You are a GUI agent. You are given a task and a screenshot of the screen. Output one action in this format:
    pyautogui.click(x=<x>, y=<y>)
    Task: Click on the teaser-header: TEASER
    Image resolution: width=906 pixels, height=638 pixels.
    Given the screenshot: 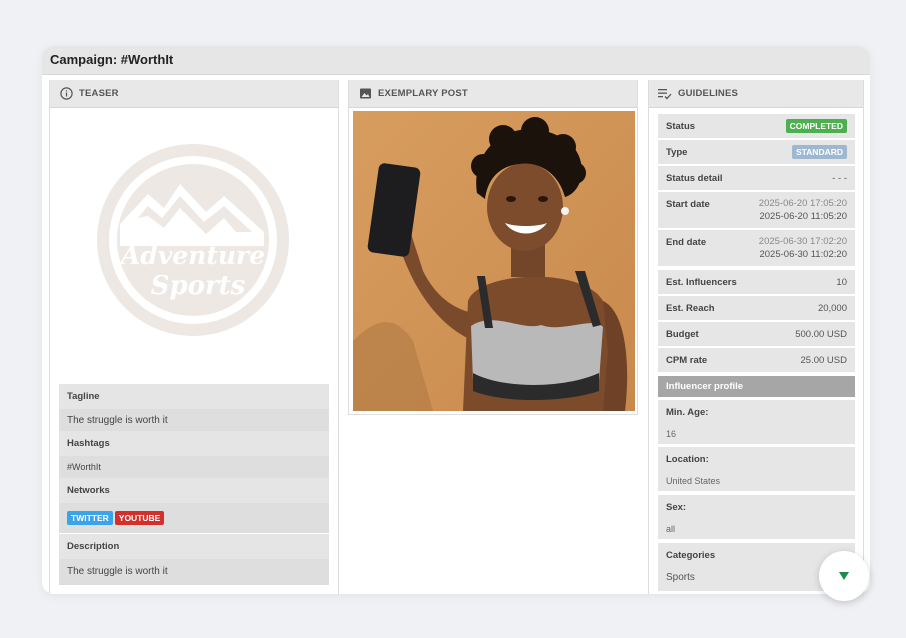 What is the action you would take?
    pyautogui.click(x=194, y=94)
    